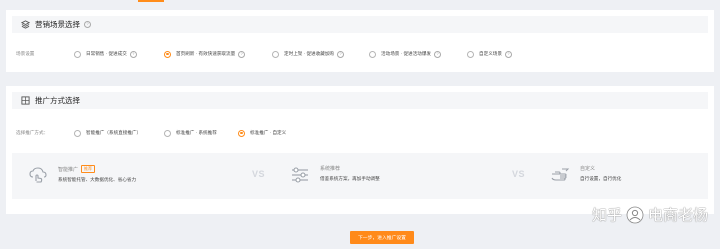 Image resolution: width=720 pixels, height=249 pixels. I want to click on mode-recommended: 系统推荐 借鉴系统方案，再加手动调整, so click(335, 177).